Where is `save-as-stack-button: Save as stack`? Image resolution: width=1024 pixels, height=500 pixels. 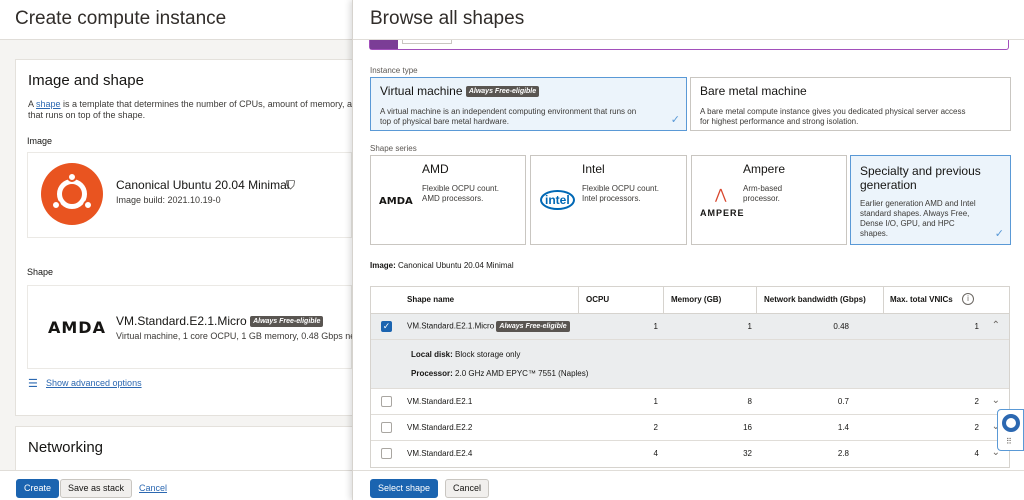 save-as-stack-button: Save as stack is located at coordinates (96, 488).